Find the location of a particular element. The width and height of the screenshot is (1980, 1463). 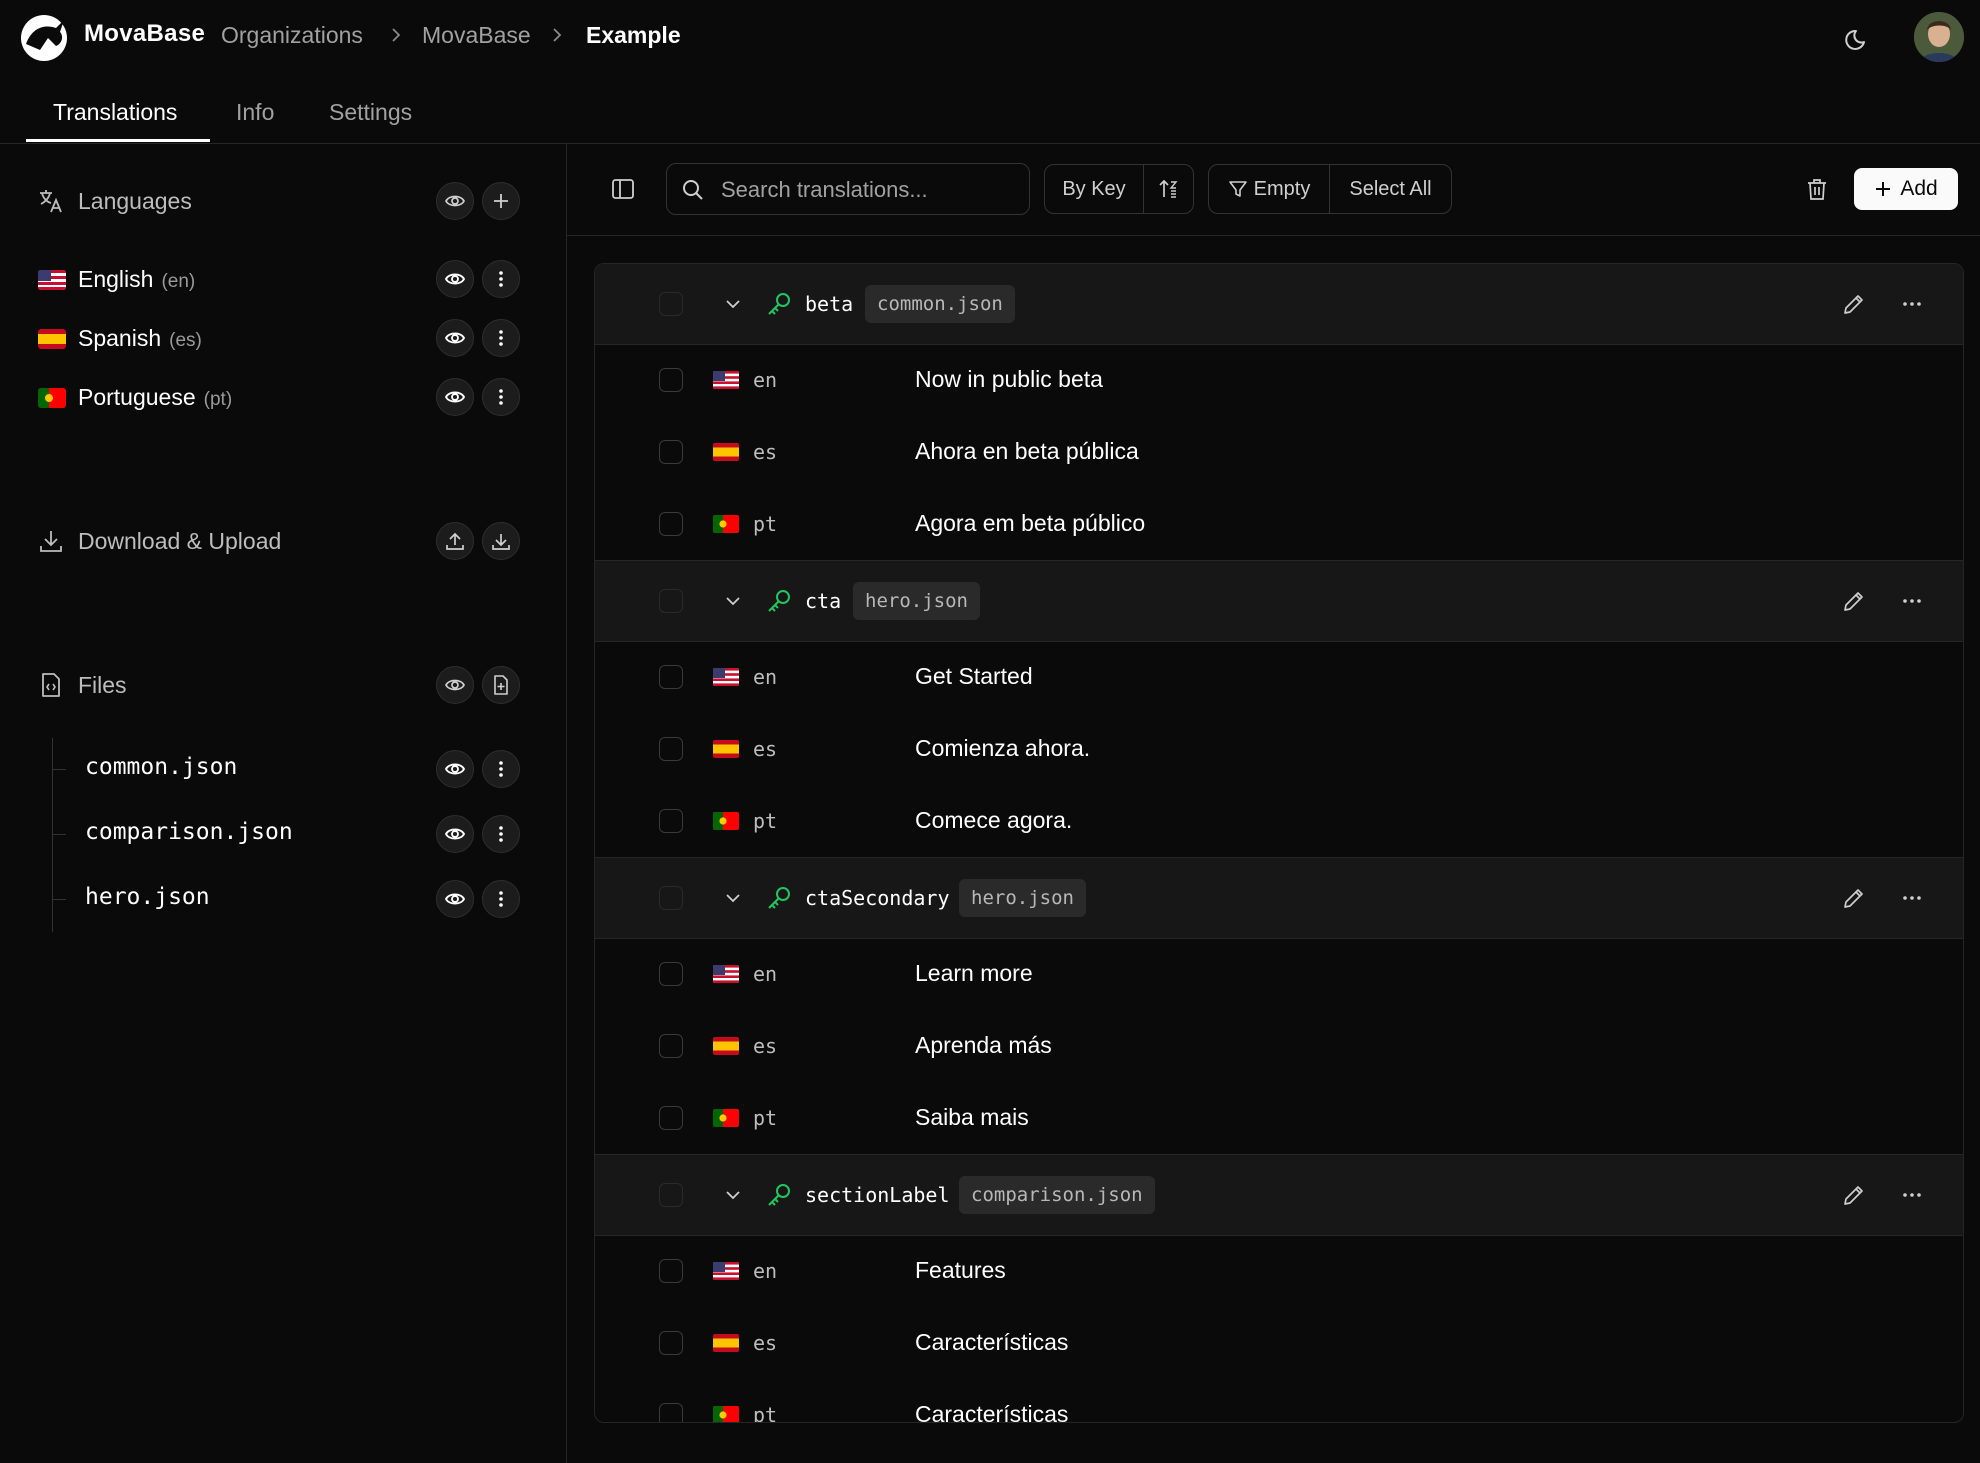

translation-key: sectionLabel is located at coordinates (877, 1195).